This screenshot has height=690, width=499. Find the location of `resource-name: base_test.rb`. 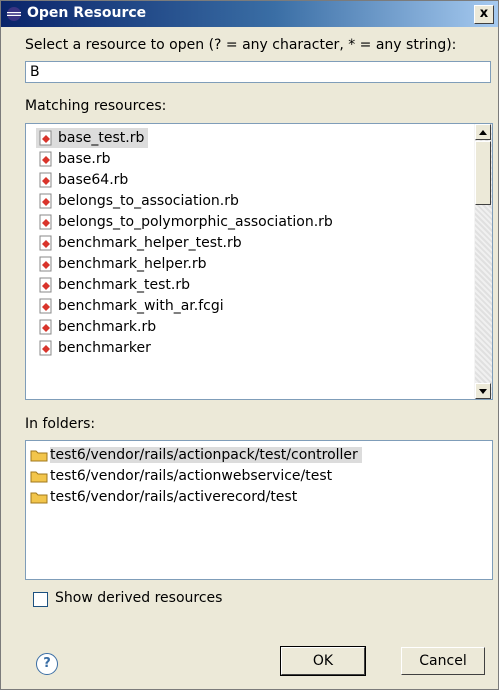

resource-name: base_test.rb is located at coordinates (101, 138).